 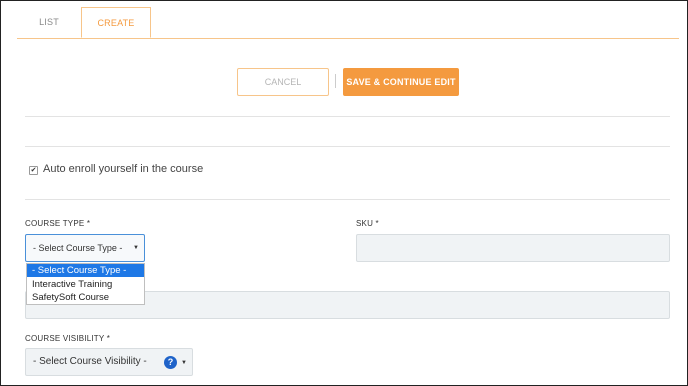 I want to click on course-visibility-selected-value: - Select Course Visibility -, so click(x=90, y=361).